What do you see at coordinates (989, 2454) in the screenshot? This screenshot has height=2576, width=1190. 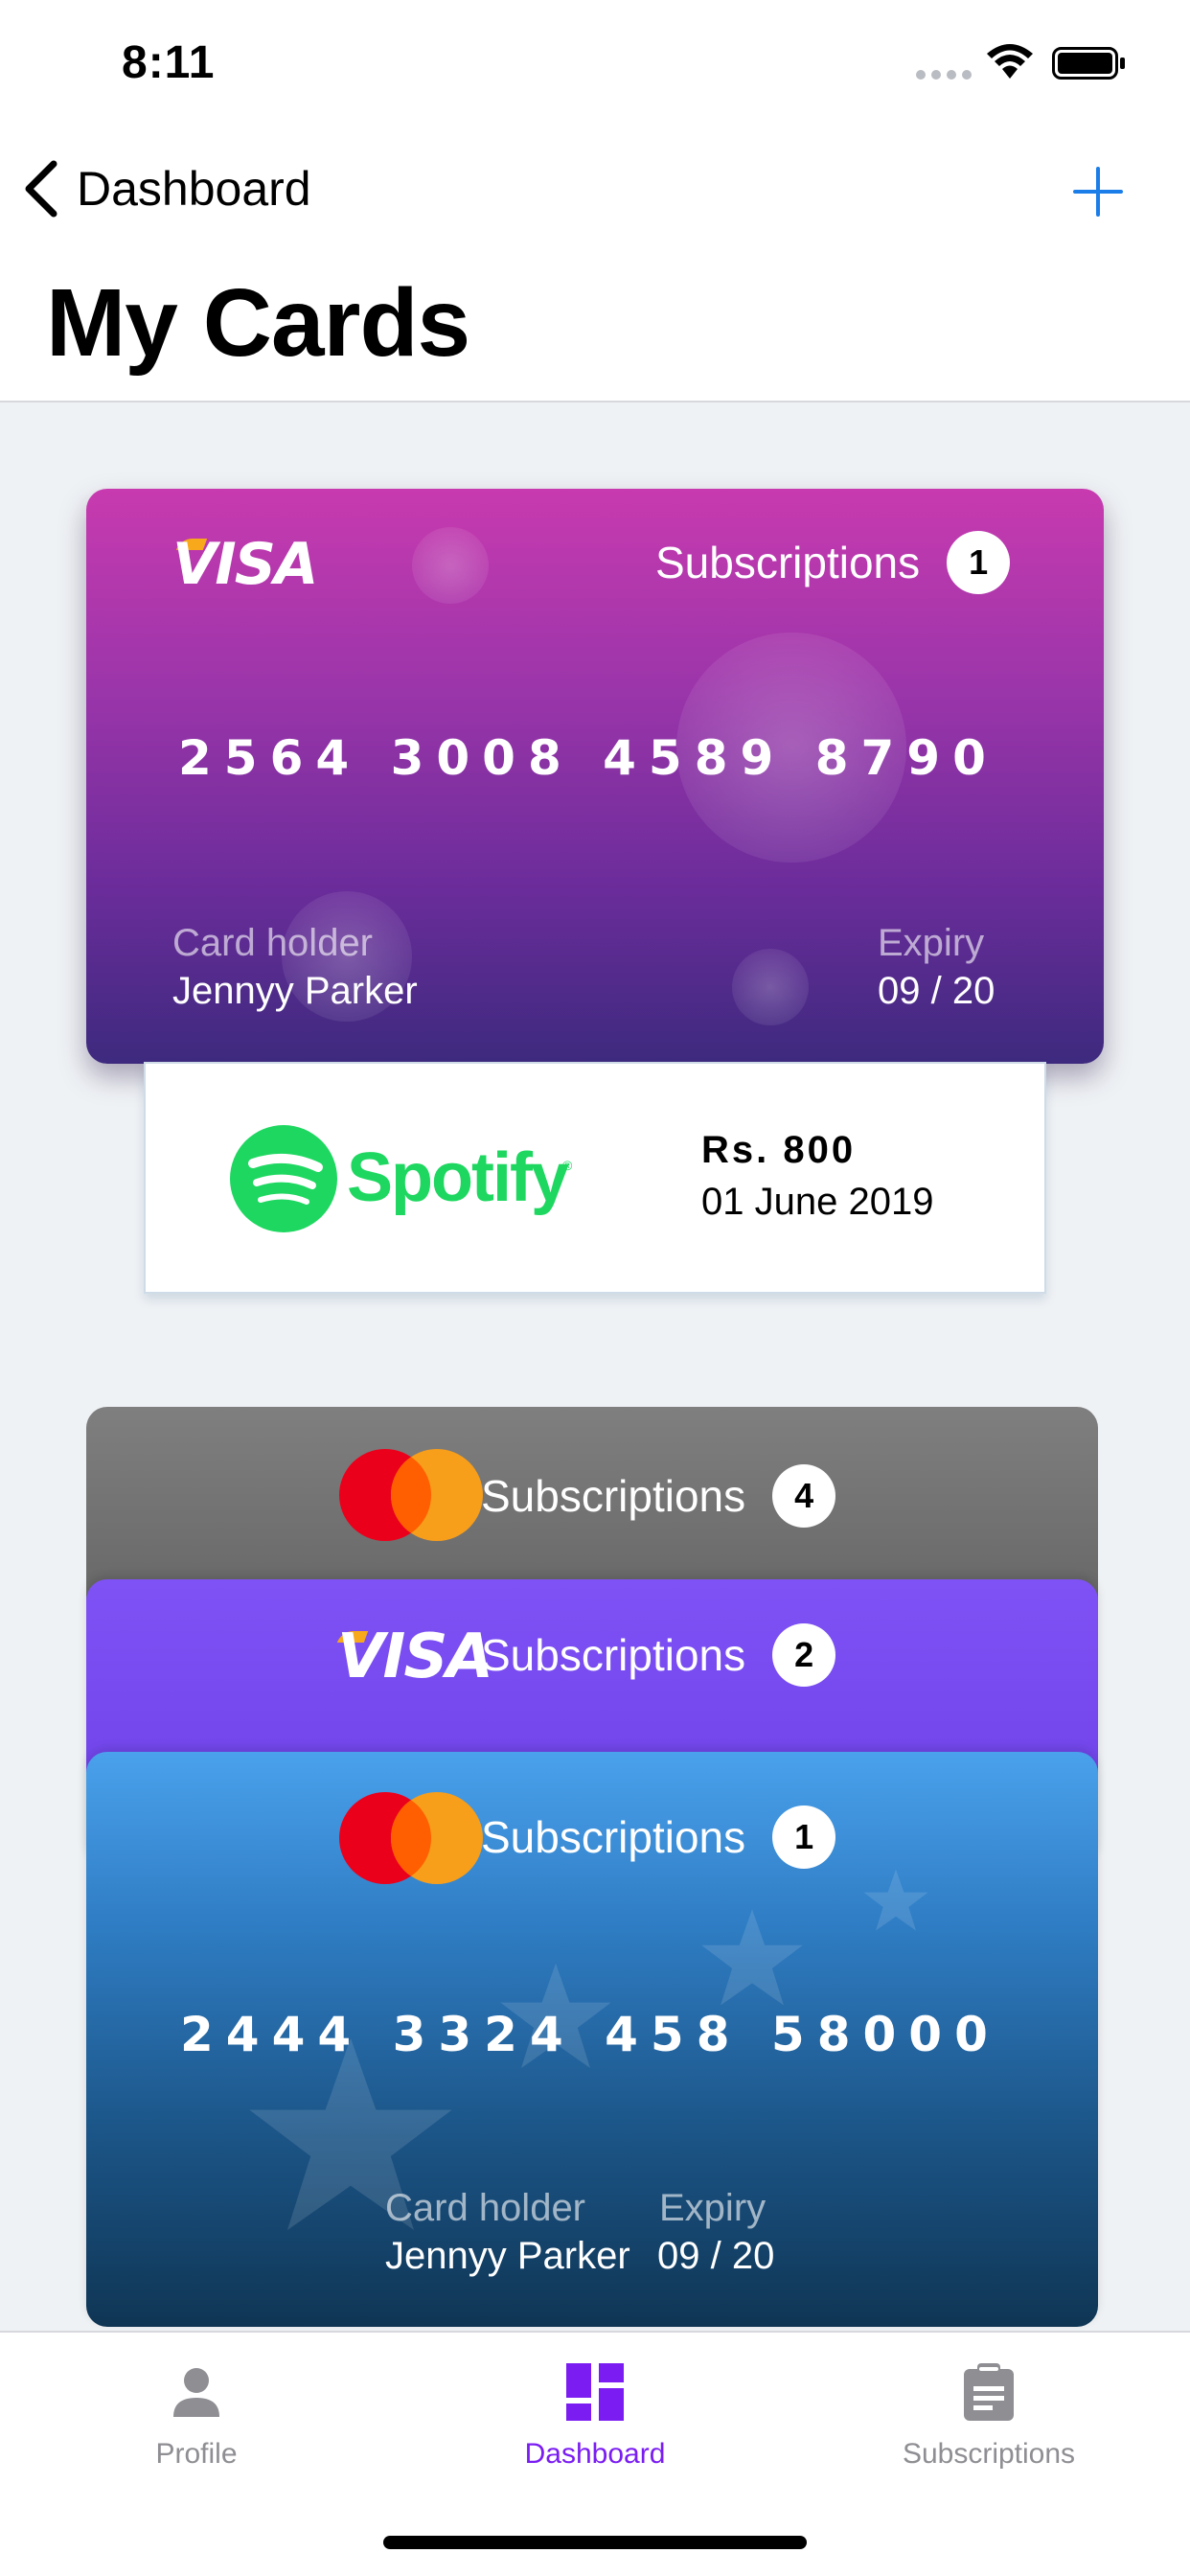 I see `tab-label: Subscriptions` at bounding box center [989, 2454].